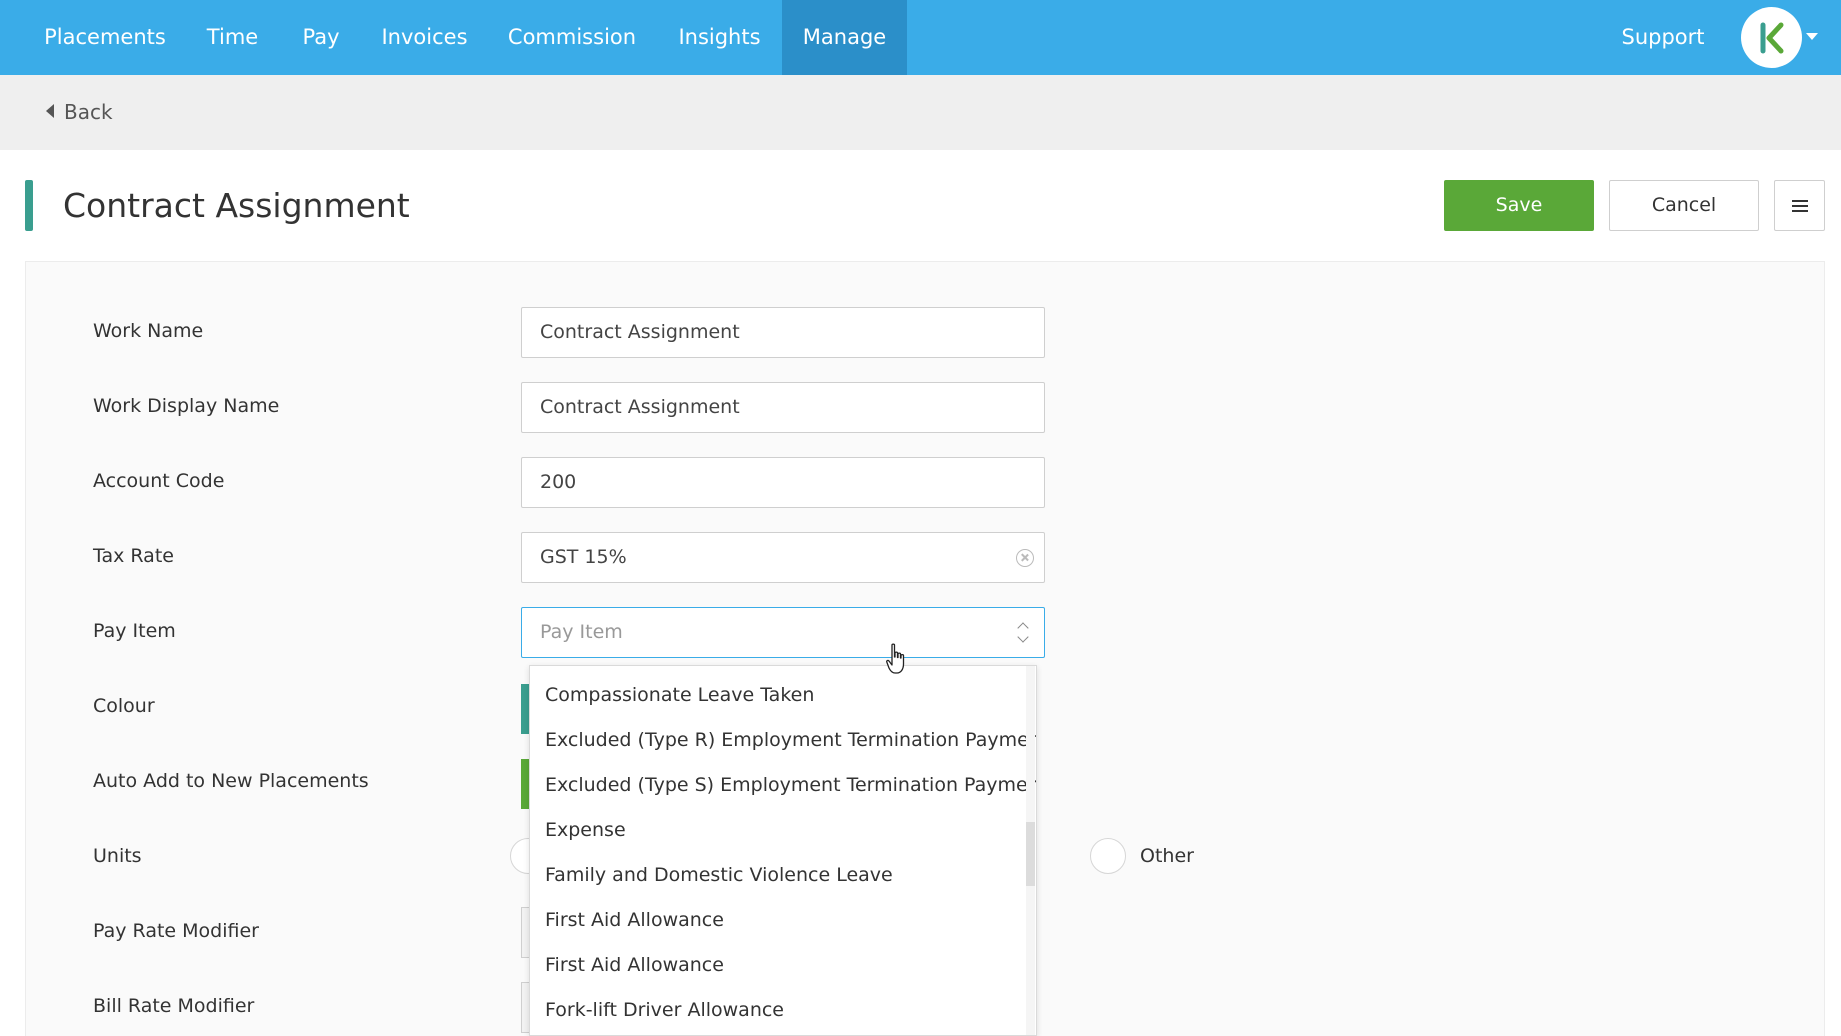  Describe the element at coordinates (105, 37) in the screenshot. I see `nav-item-placements: Placements` at that location.